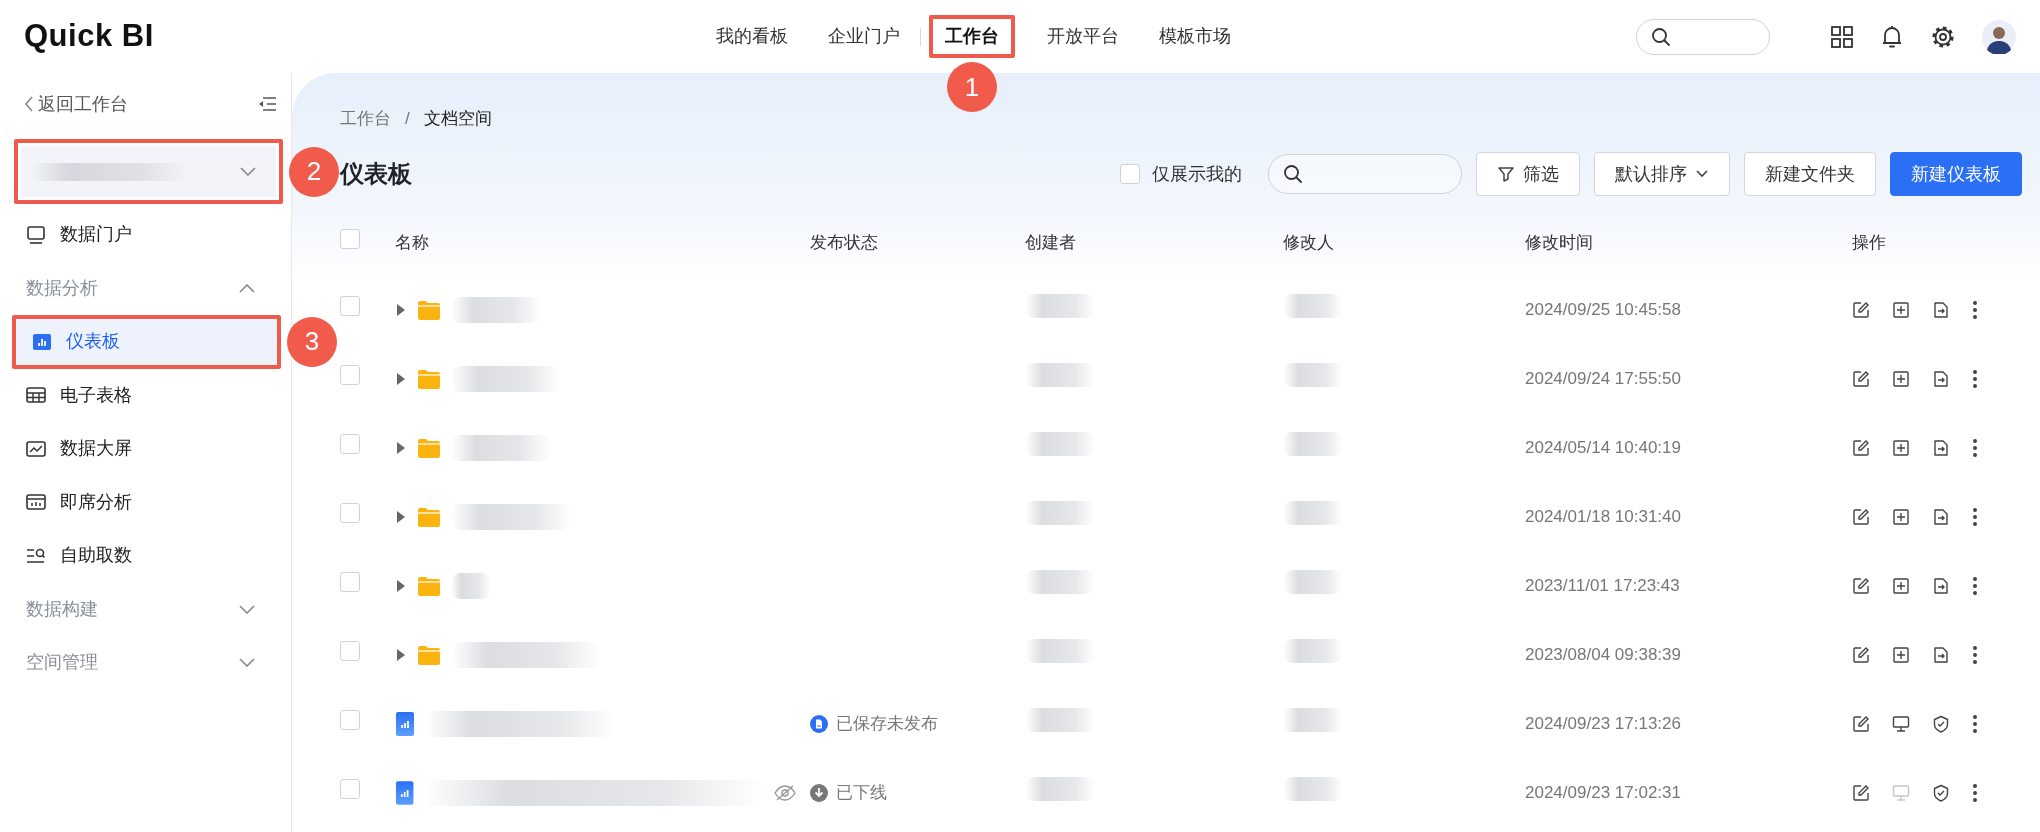 This screenshot has height=832, width=2040. Describe the element at coordinates (752, 36) in the screenshot. I see `nav-tab: 我的看板` at that location.